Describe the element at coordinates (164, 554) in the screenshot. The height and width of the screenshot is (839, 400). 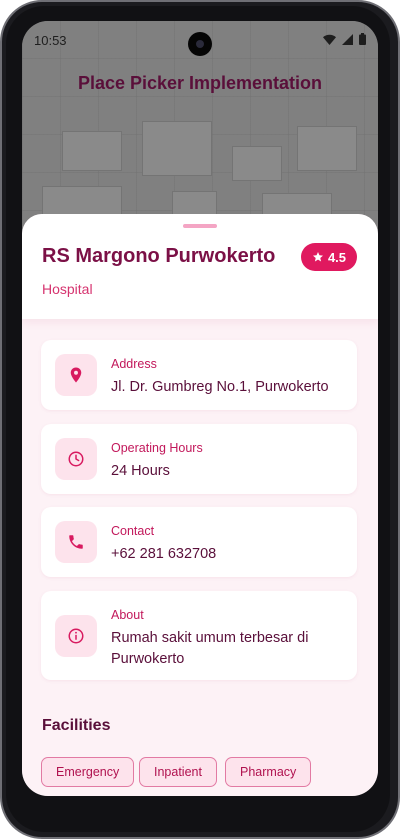
I see `contact-value: +62 281 632708` at that location.